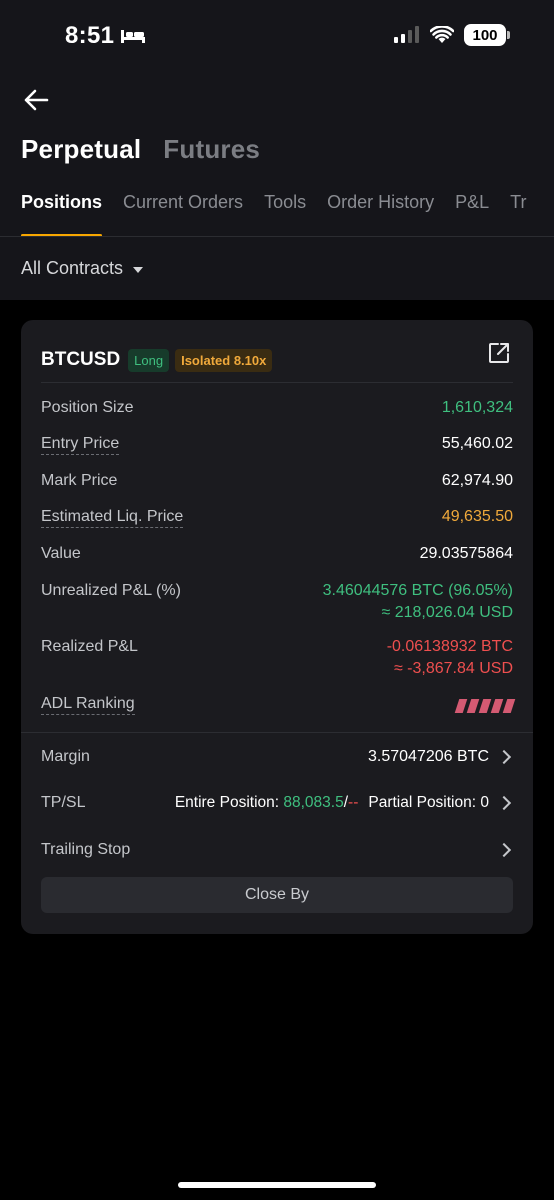  I want to click on tab-pnl: P&L, so click(472, 214).